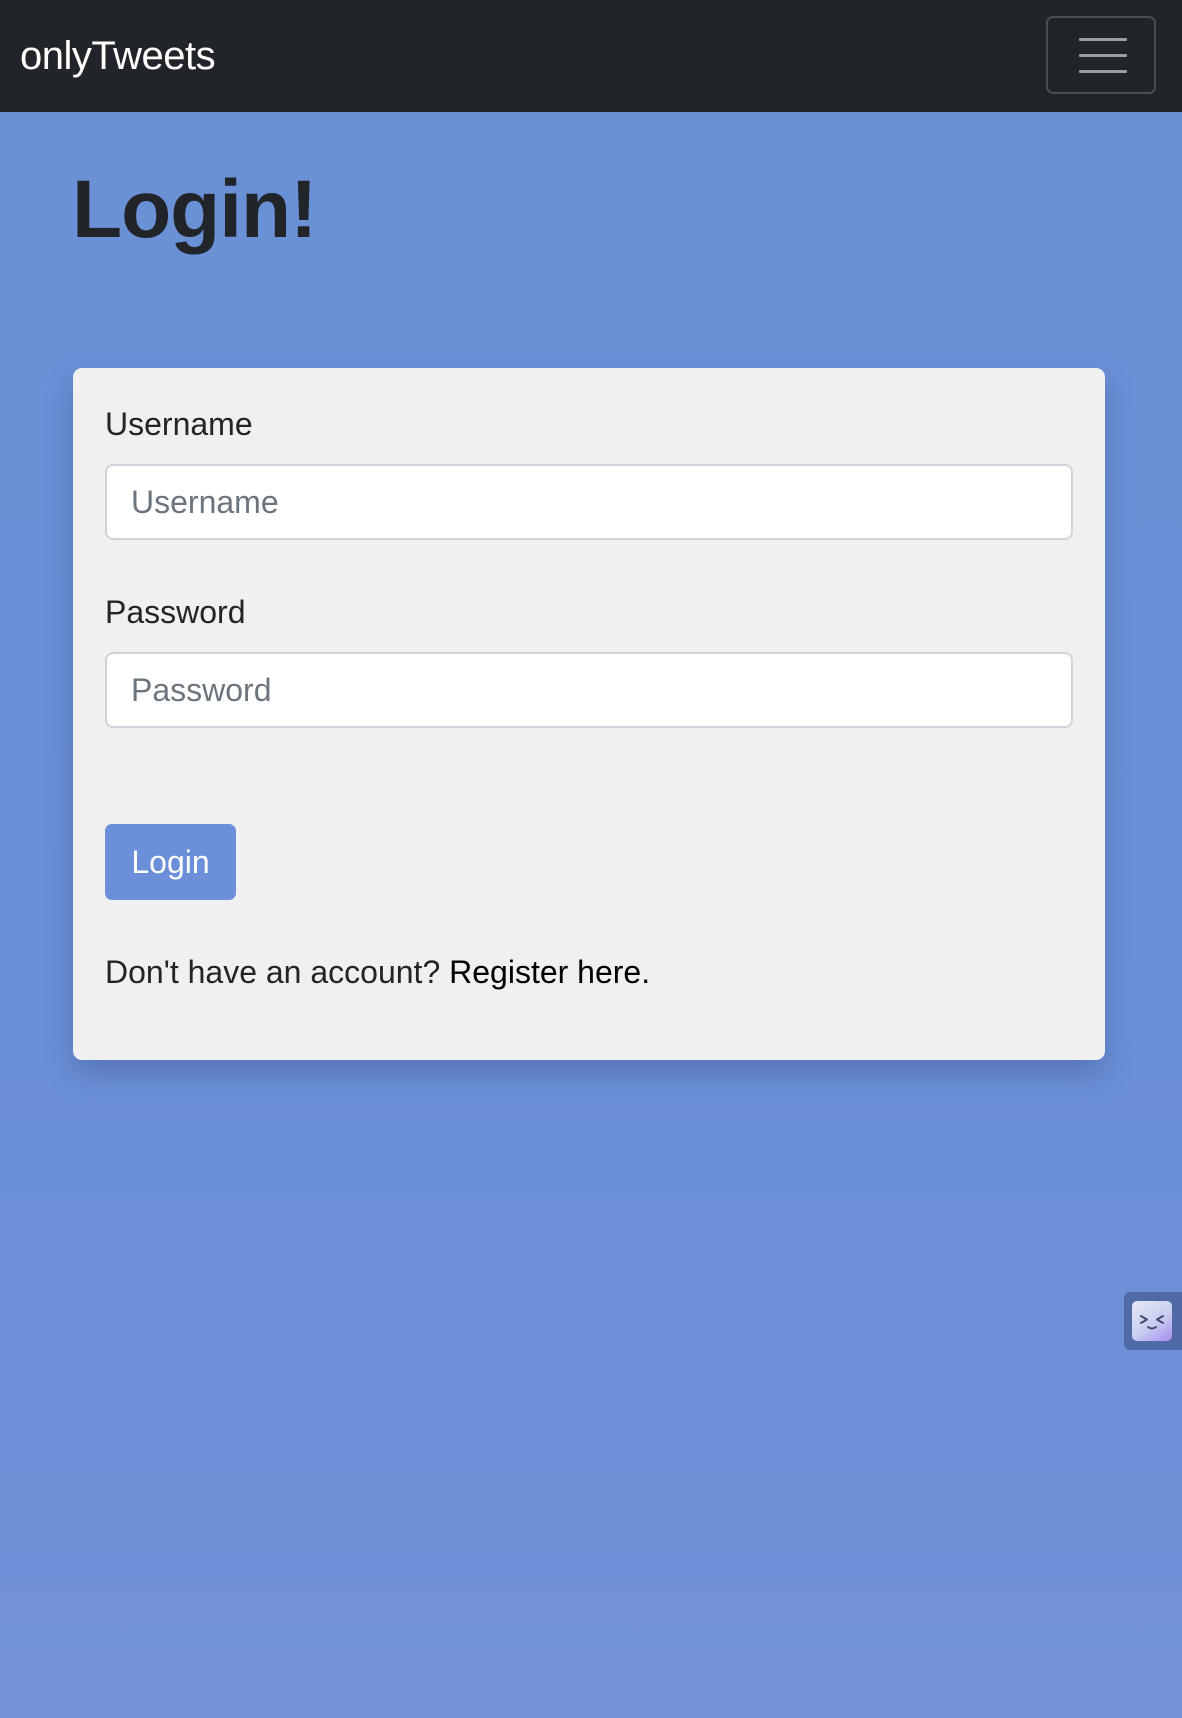  Describe the element at coordinates (118, 56) in the screenshot. I see `brand-logo-text: onlyTweets` at that location.